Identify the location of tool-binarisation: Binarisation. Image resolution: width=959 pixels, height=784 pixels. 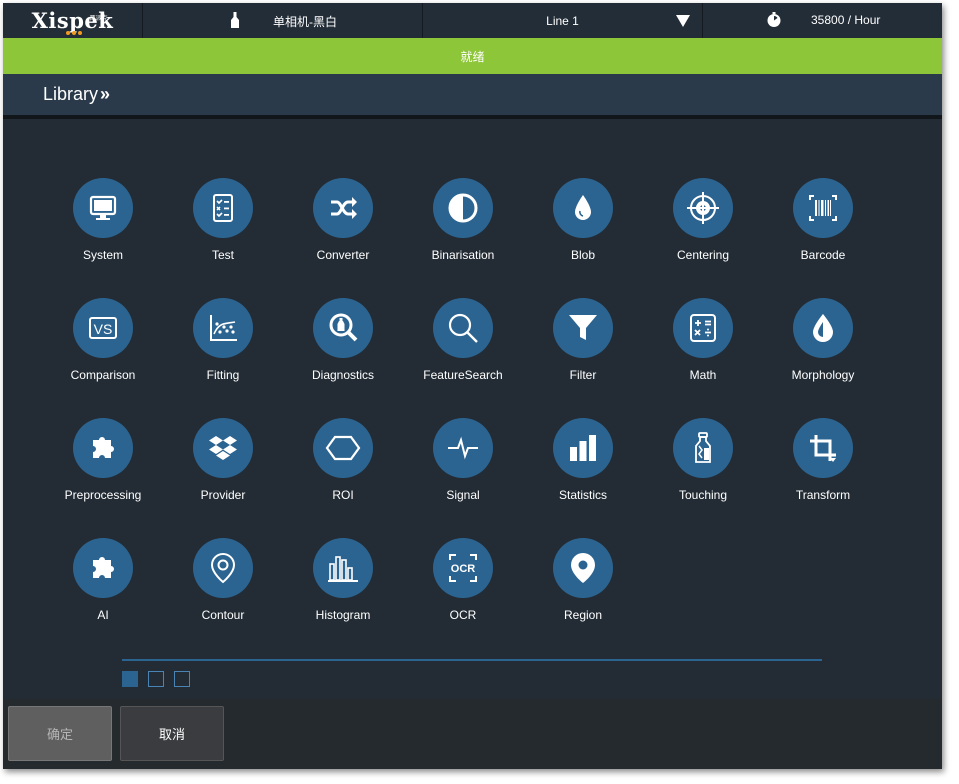
(463, 228).